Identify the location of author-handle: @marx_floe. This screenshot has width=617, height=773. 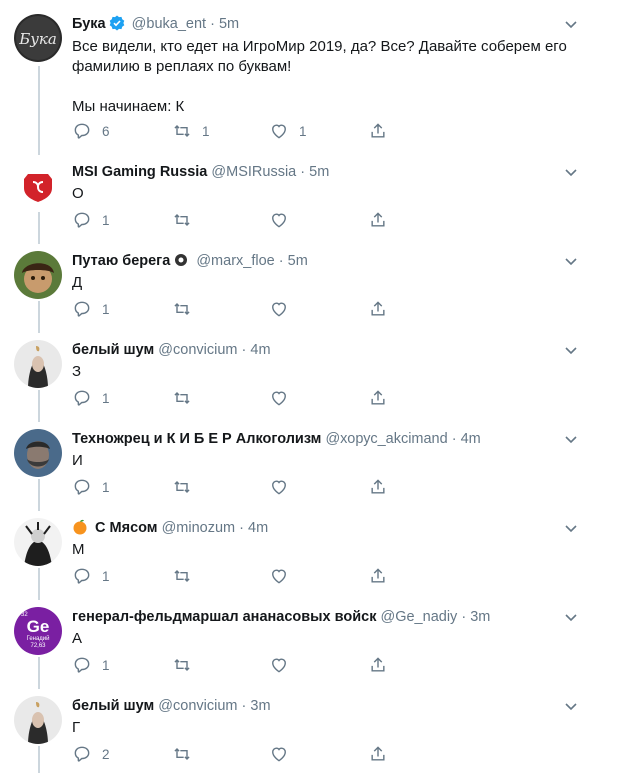
(235, 261).